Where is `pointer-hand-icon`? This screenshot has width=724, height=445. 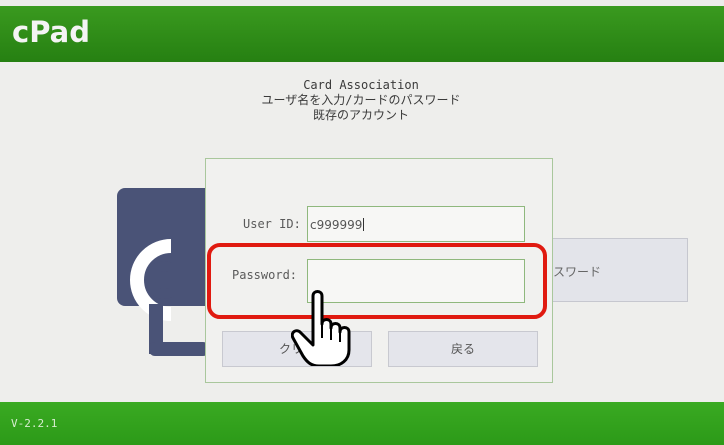
pointer-hand-icon is located at coordinates (321, 328).